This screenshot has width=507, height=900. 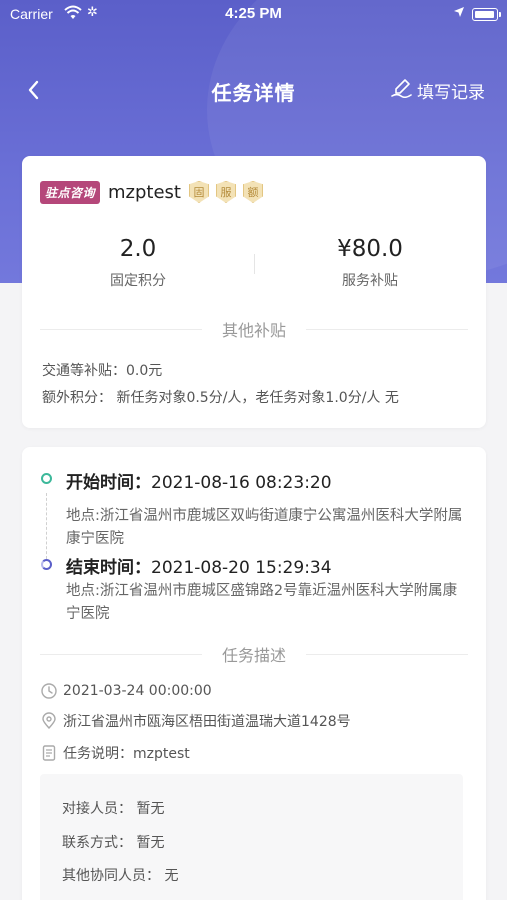 I want to click on service-subsidy-label: 服务补贴, so click(x=370, y=281).